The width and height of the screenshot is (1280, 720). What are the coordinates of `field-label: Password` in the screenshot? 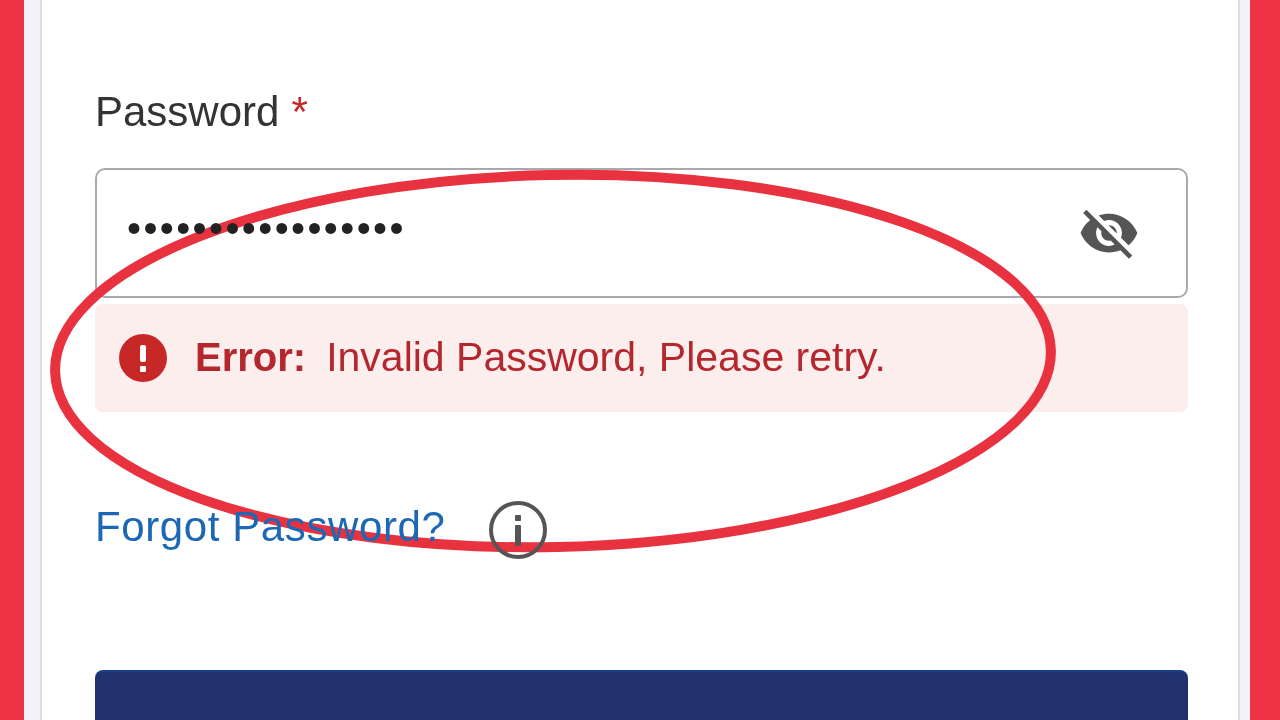 It's located at (187, 112).